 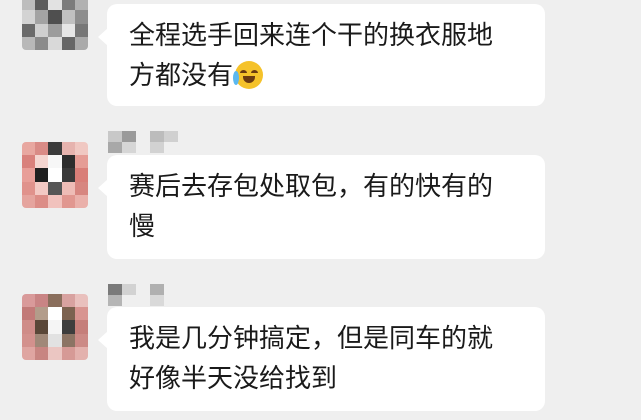 What do you see at coordinates (327, 76) in the screenshot?
I see `message-text-line-2: 方都没有` at bounding box center [327, 76].